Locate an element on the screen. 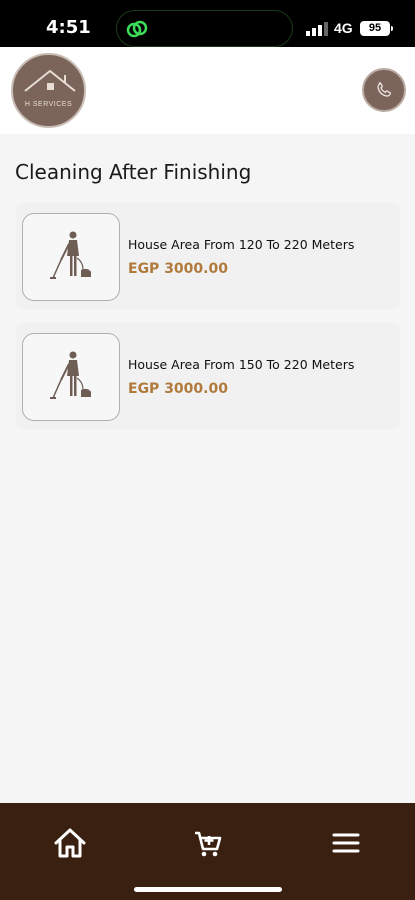 This screenshot has height=900, width=415. nav-menu-button is located at coordinates (346, 843).